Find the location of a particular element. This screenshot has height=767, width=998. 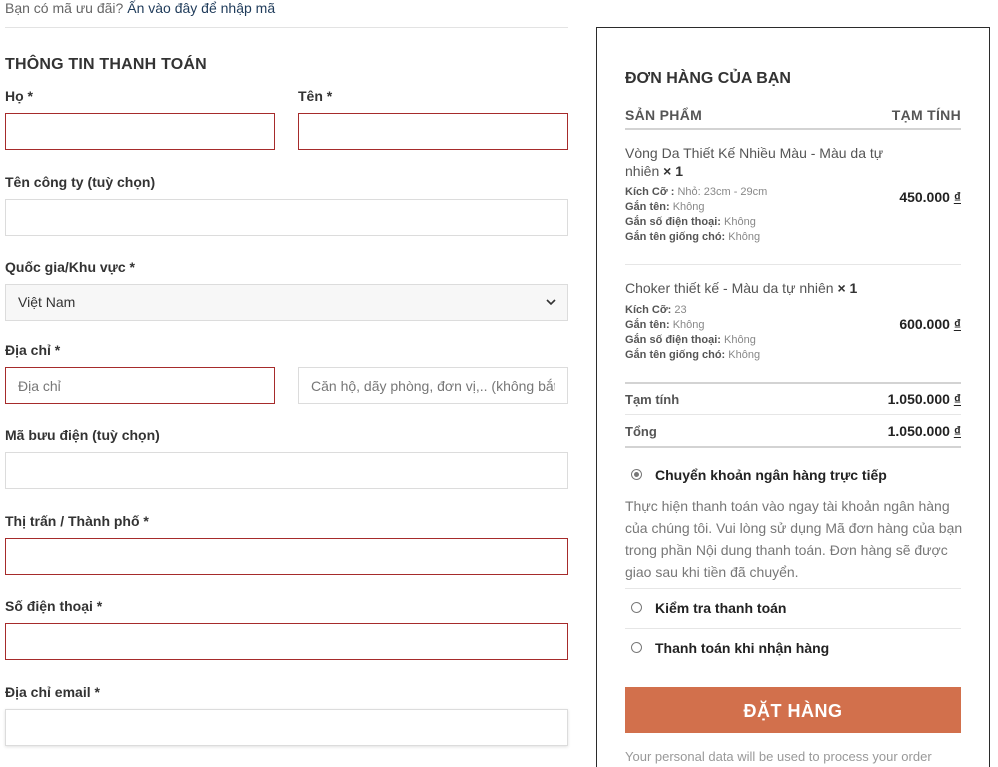

email-label: Địa chỉ email * is located at coordinates (52, 692).